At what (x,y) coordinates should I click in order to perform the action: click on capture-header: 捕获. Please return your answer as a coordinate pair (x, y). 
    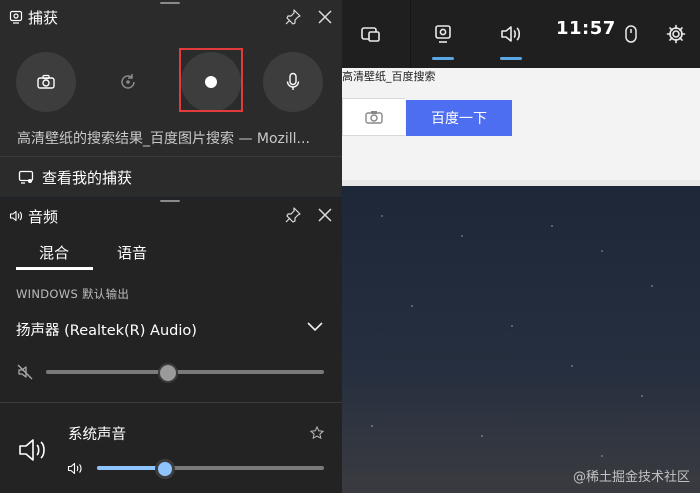
    Looking at the image, I should click on (171, 18).